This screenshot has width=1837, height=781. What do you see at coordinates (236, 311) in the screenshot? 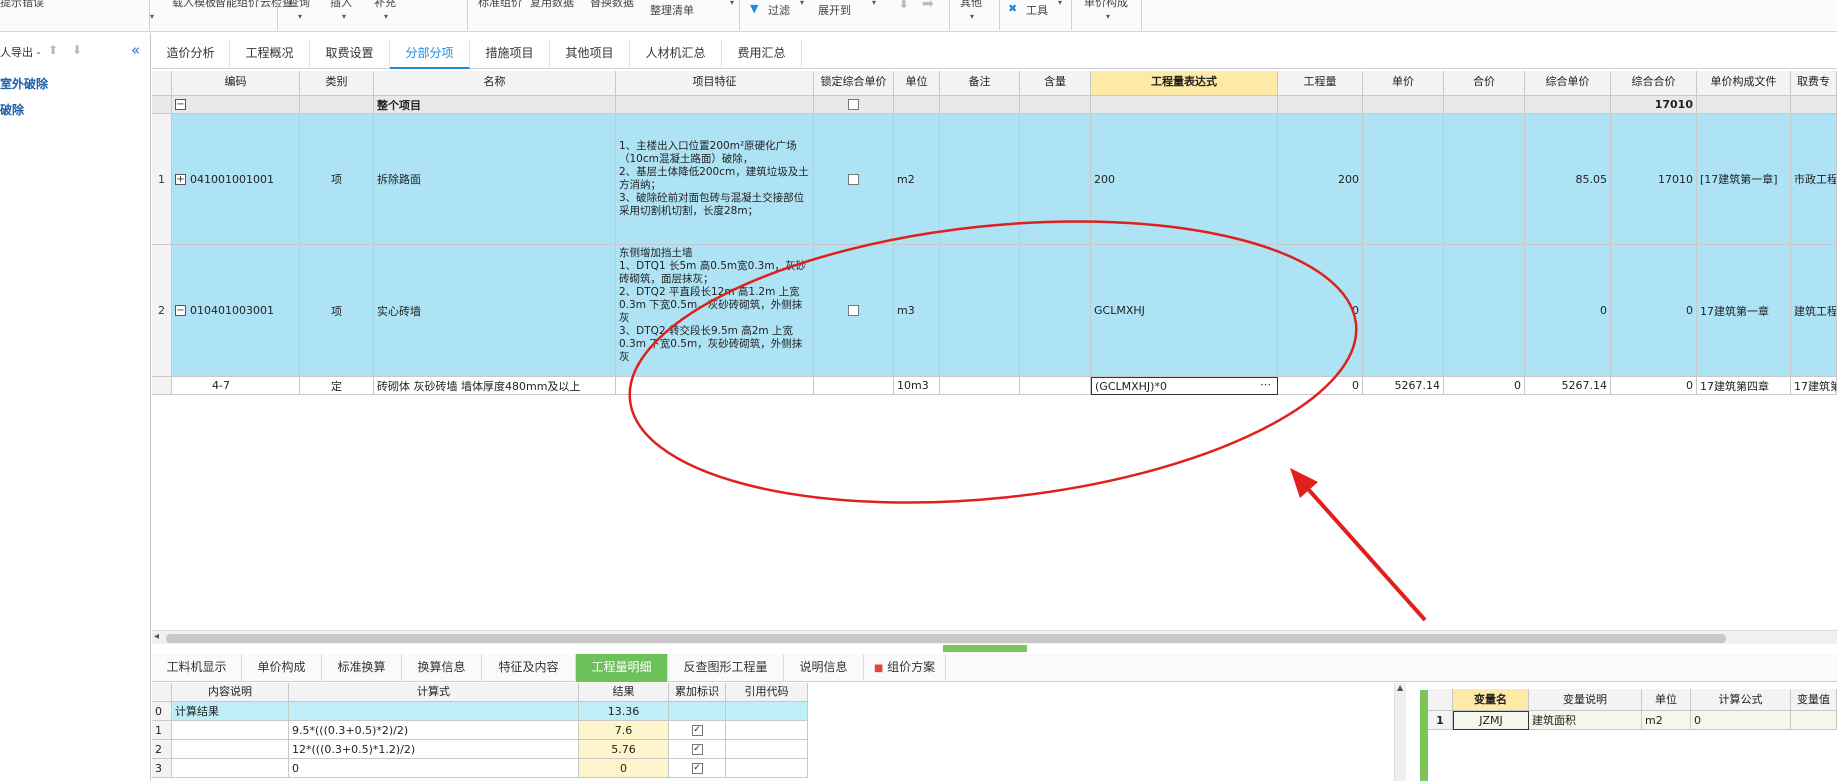
I see `row-code-cell: −010401003001` at bounding box center [236, 311].